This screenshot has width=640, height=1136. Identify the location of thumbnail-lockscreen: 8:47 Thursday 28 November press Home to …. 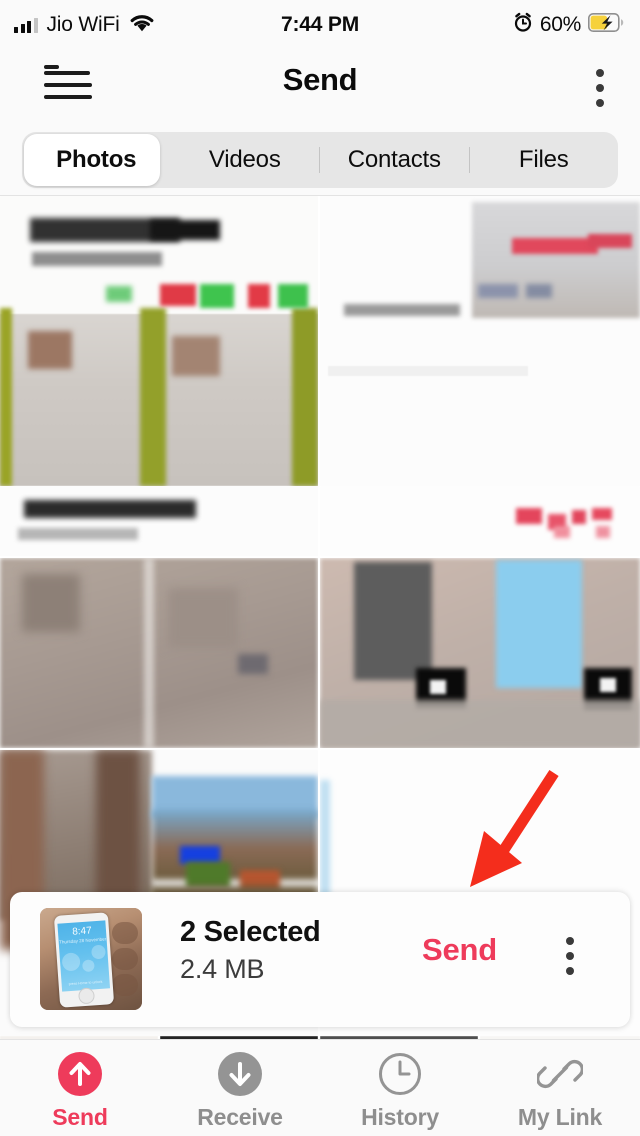
(84, 956).